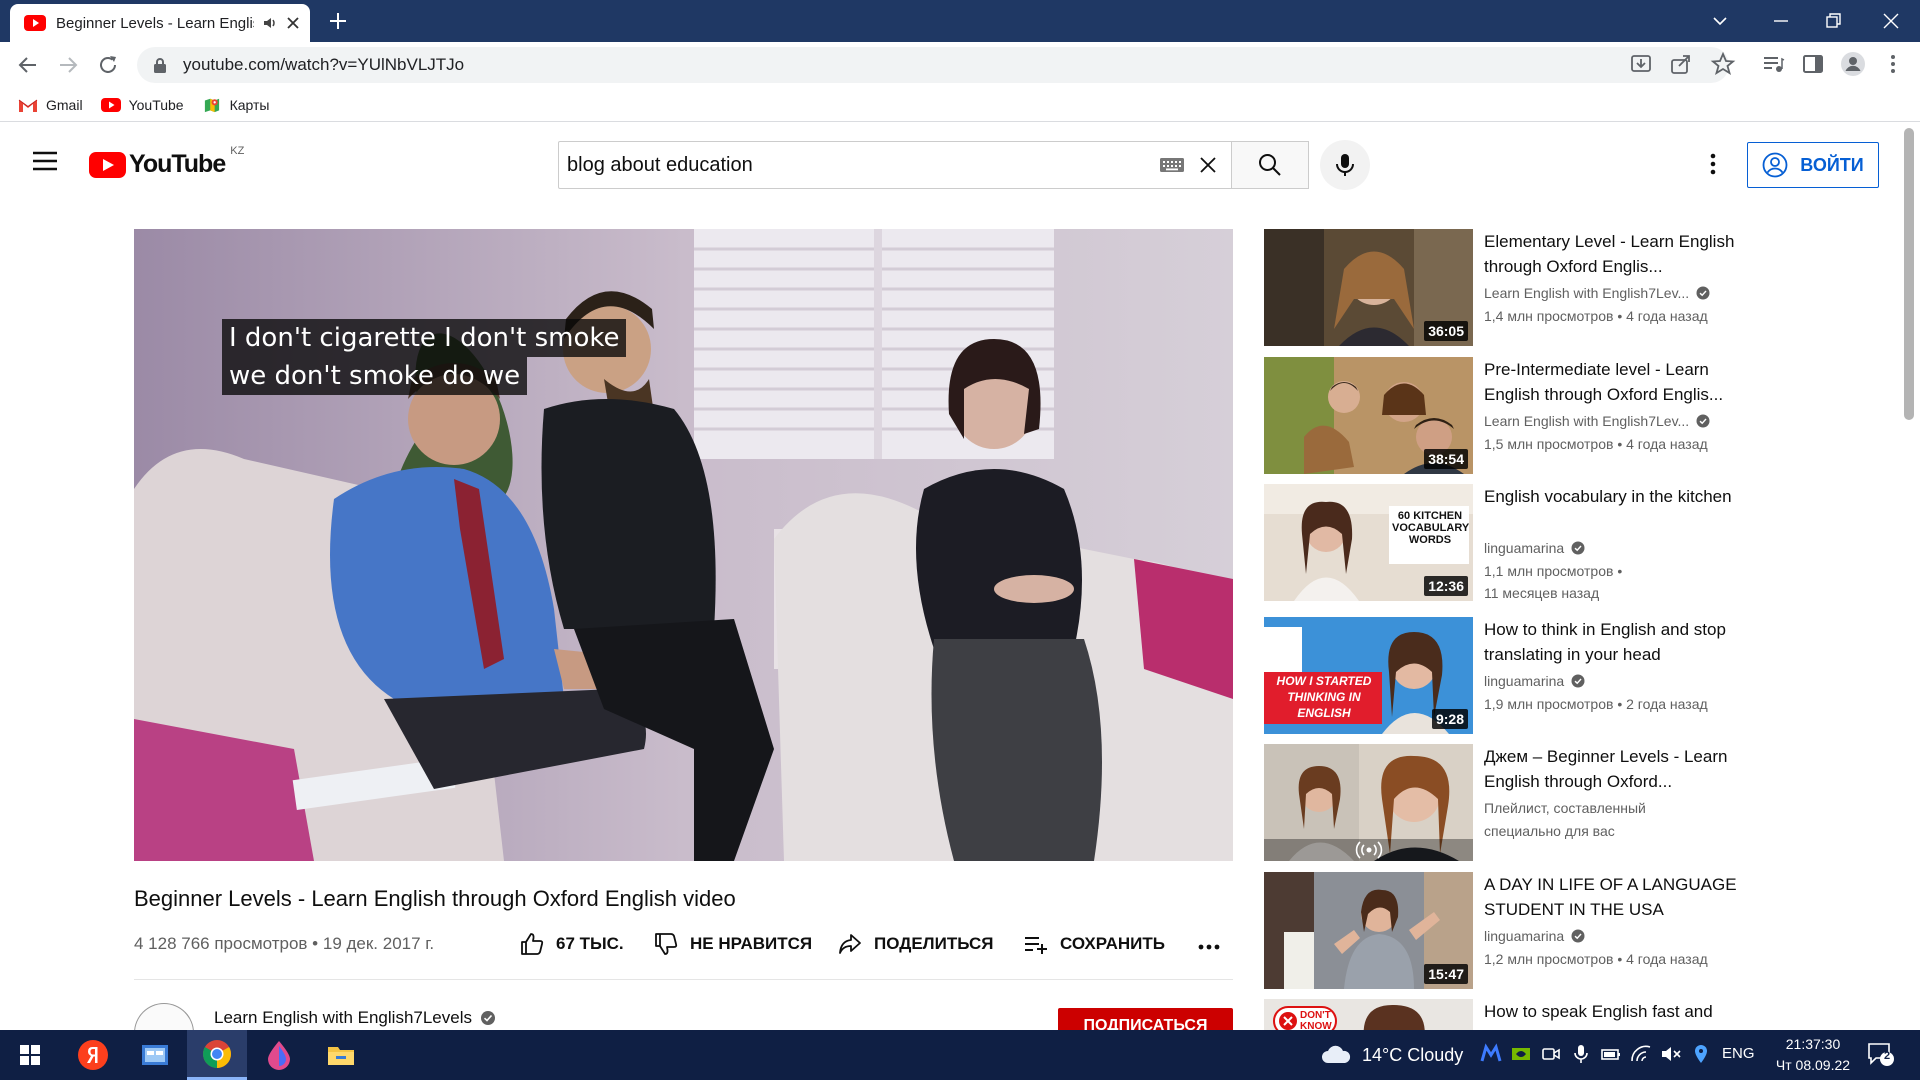 This screenshot has width=1920, height=1080. What do you see at coordinates (293, 23) in the screenshot?
I see `close-tab-icon` at bounding box center [293, 23].